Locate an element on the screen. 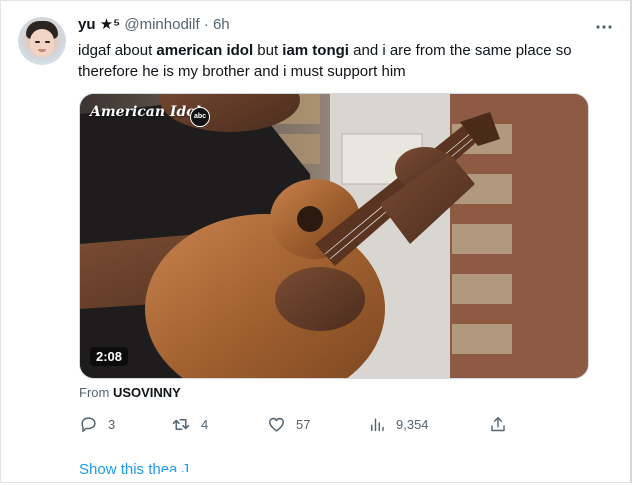  media-attribution: From USOVINNY is located at coordinates (130, 393).